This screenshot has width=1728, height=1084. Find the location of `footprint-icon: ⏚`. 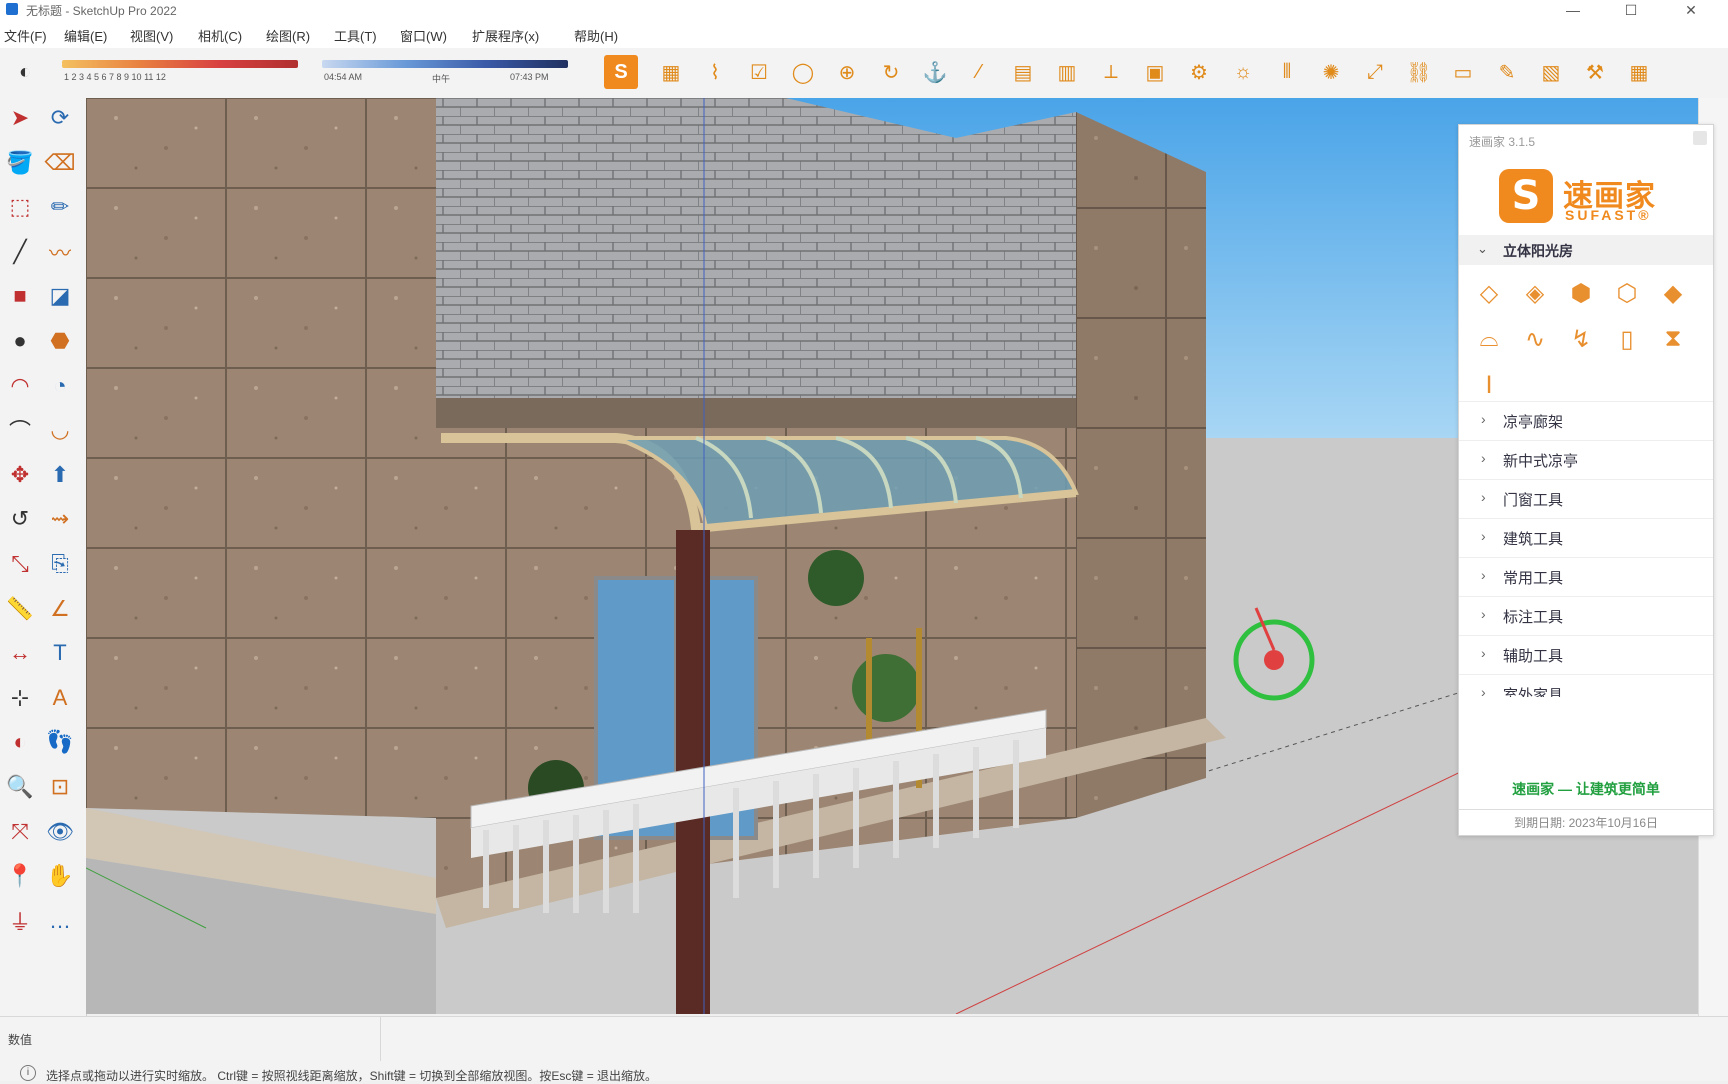

footprint-icon: ⏚ is located at coordinates (20, 921).